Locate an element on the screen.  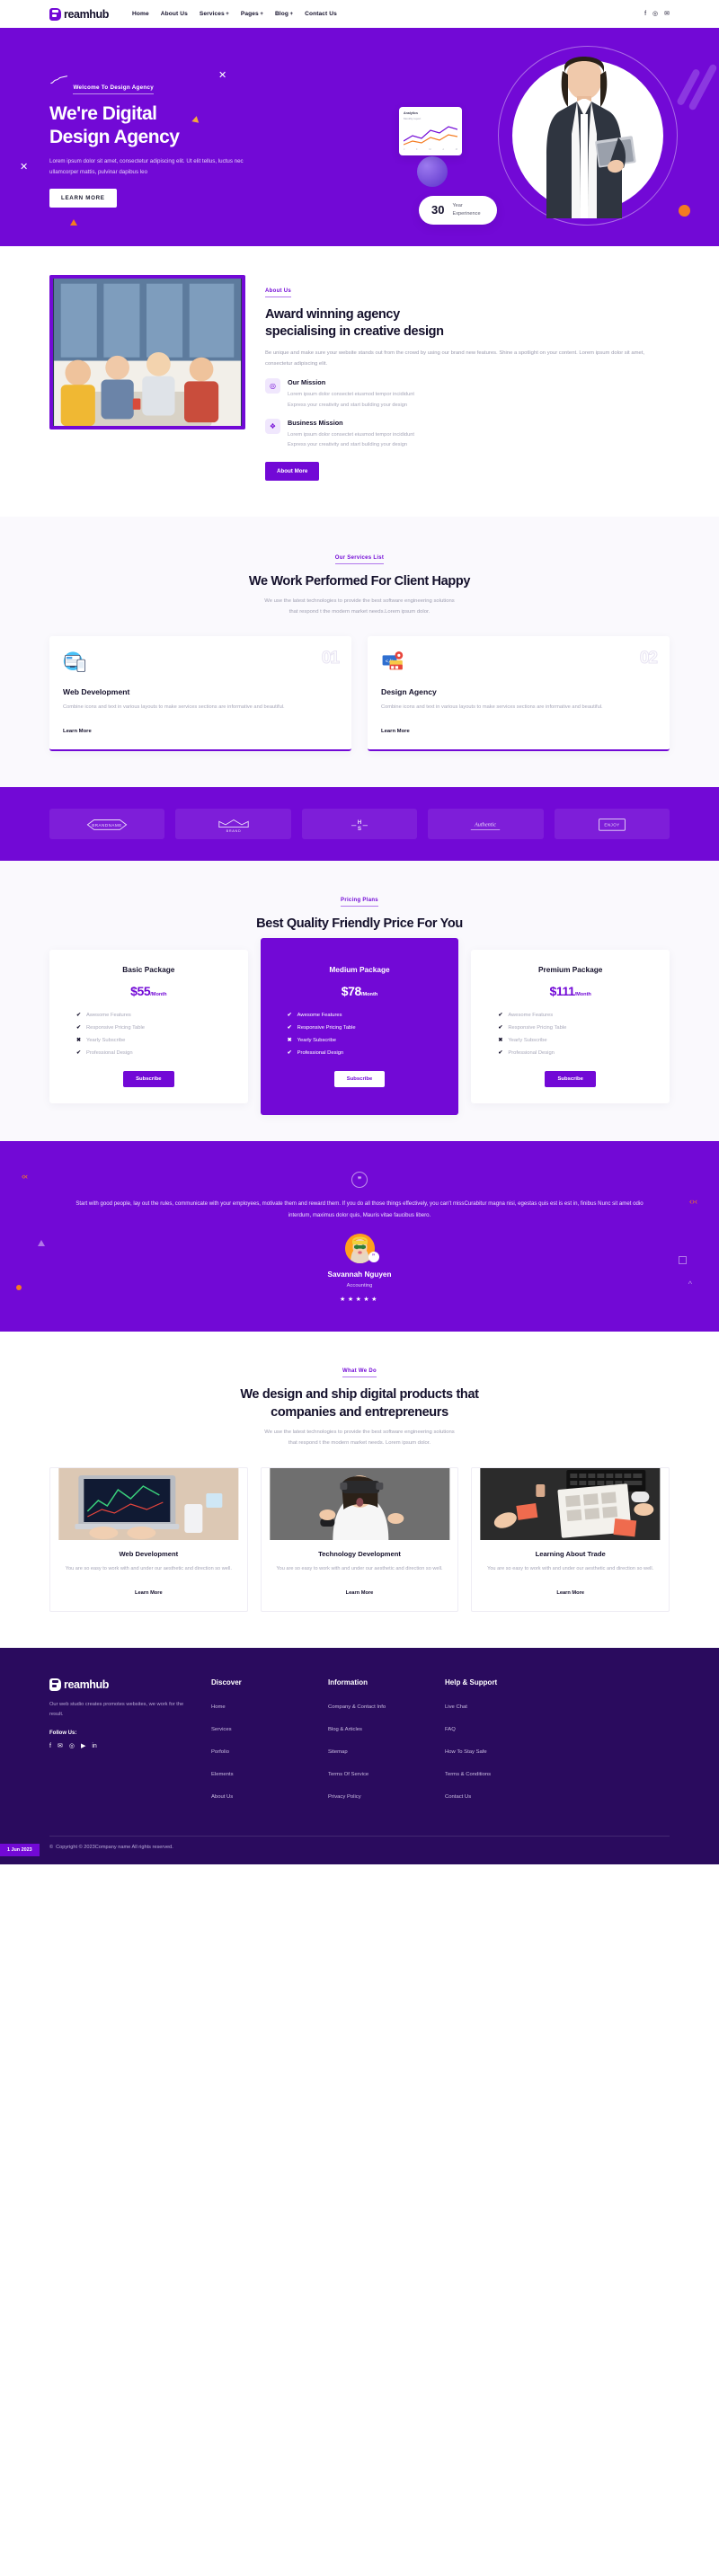
footer-link-item: Terms & Conditions is located at coordinates (490, 1772).